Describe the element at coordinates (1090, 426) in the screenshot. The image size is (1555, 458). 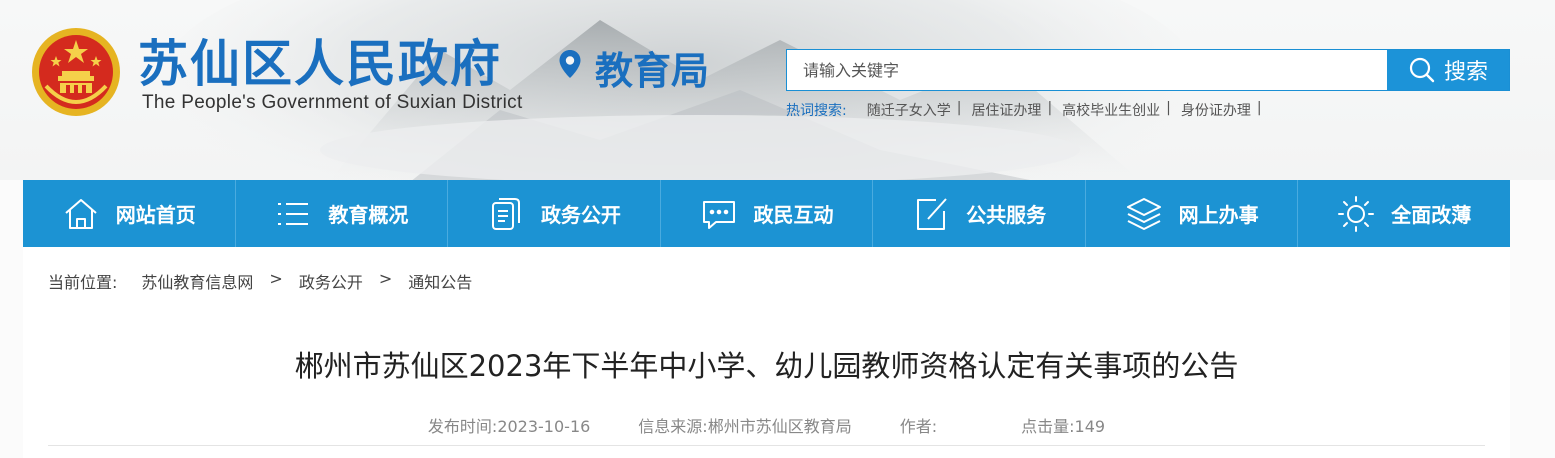
I see `views-count: 149` at that location.